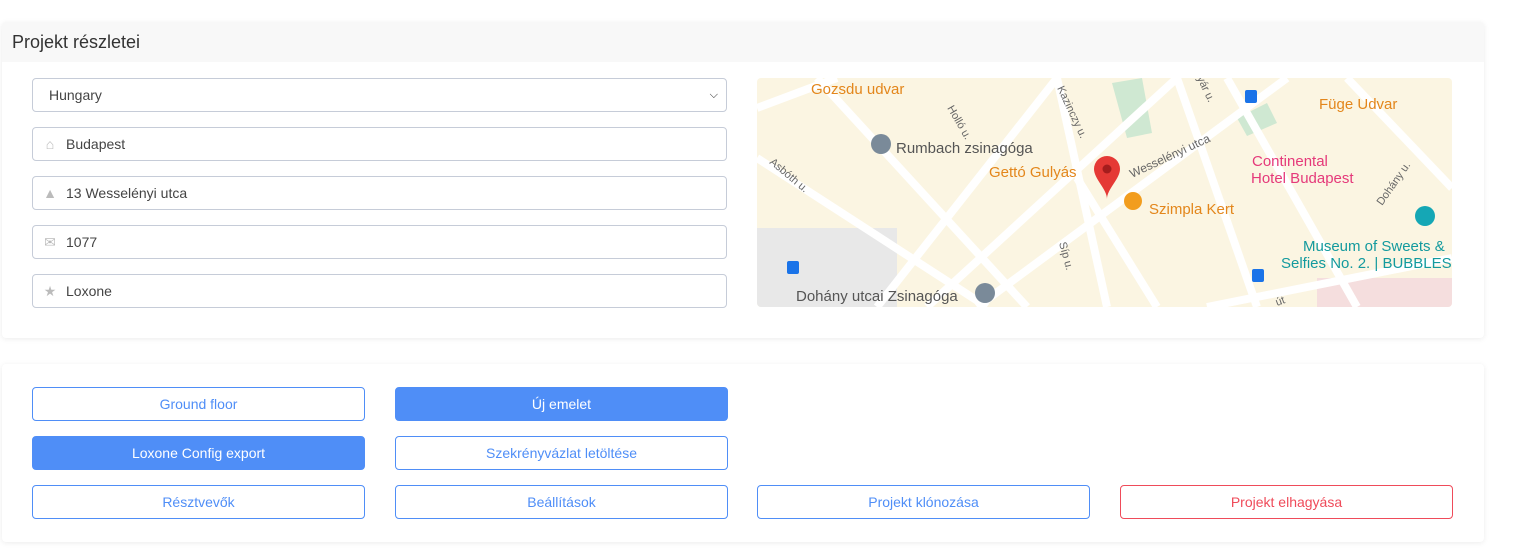 This screenshot has height=559, width=1517. Describe the element at coordinates (198, 404) in the screenshot. I see `ground-floor-button: Ground floor` at that location.